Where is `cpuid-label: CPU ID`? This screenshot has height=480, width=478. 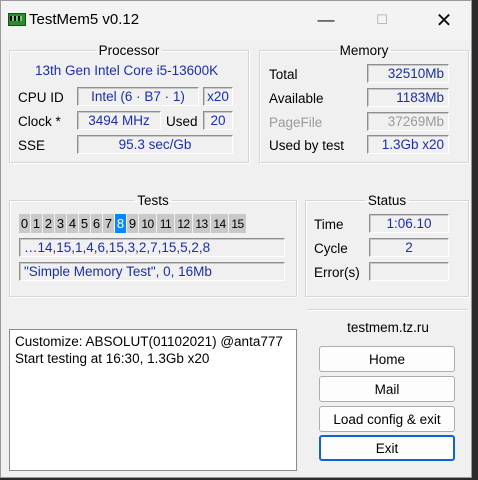
cpuid-label: CPU ID is located at coordinates (41, 97).